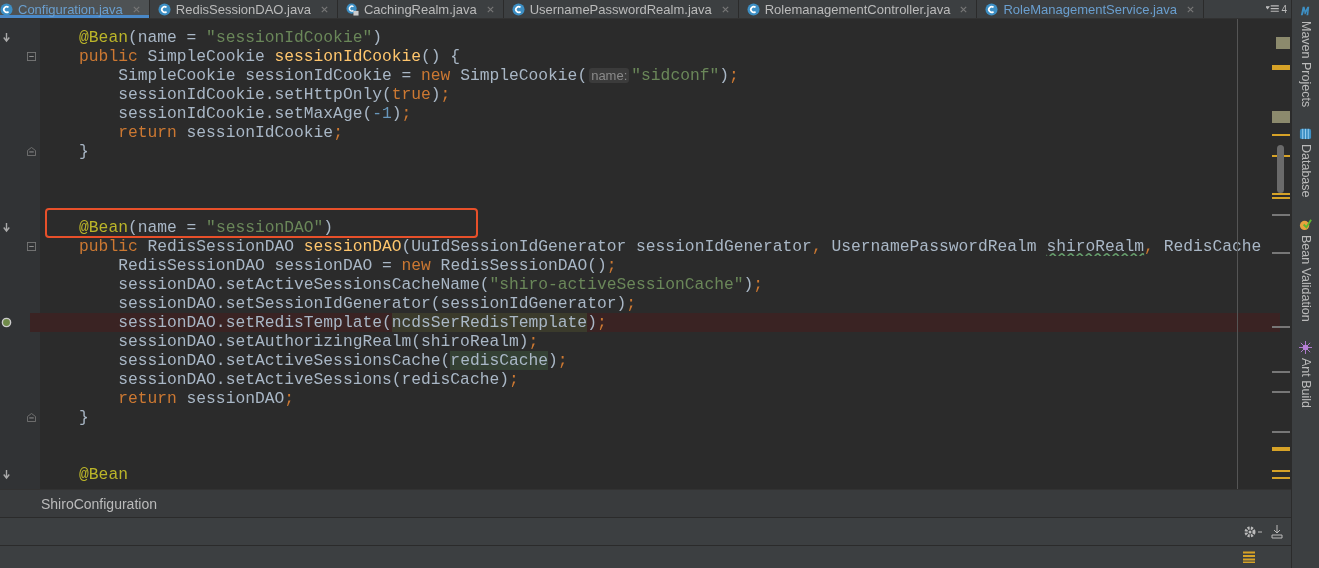  What do you see at coordinates (1305, 375) in the screenshot?
I see `tool-window-button: Ant Build` at bounding box center [1305, 375].